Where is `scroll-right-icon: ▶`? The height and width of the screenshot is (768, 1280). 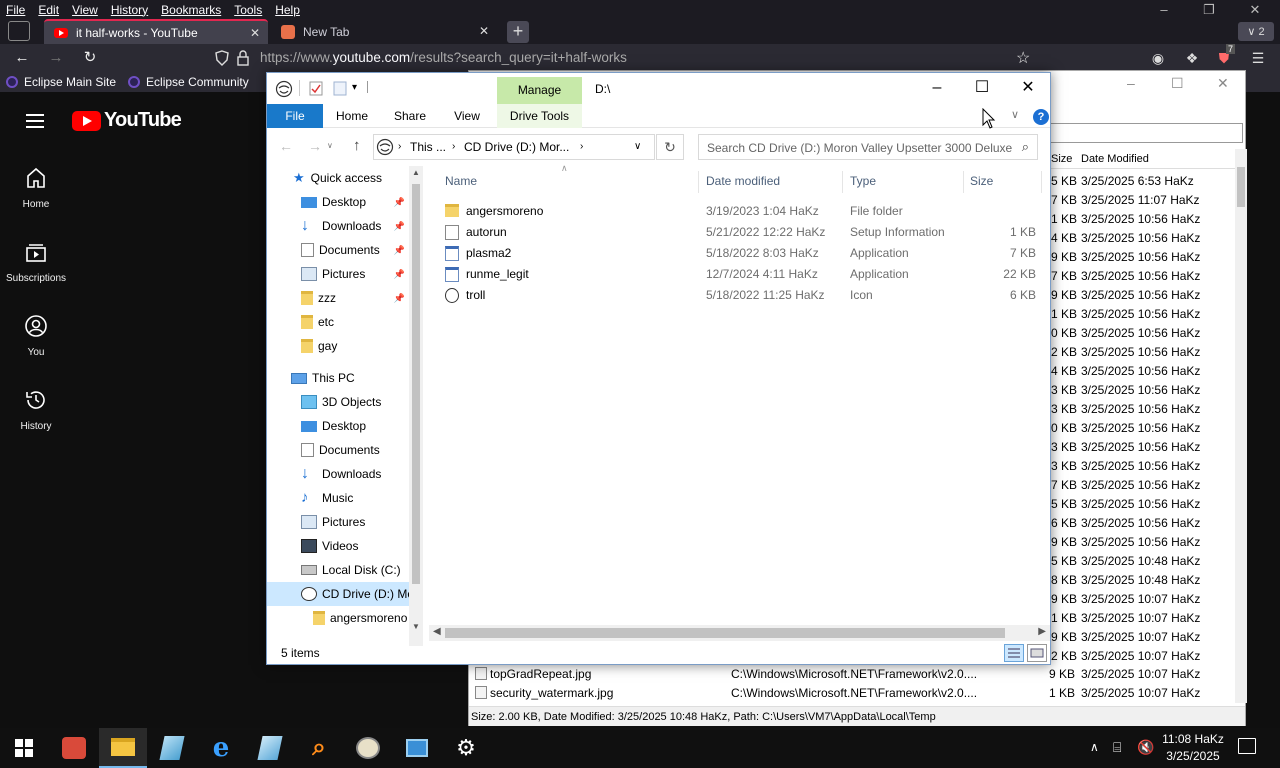 scroll-right-icon: ▶ is located at coordinates (1042, 631).